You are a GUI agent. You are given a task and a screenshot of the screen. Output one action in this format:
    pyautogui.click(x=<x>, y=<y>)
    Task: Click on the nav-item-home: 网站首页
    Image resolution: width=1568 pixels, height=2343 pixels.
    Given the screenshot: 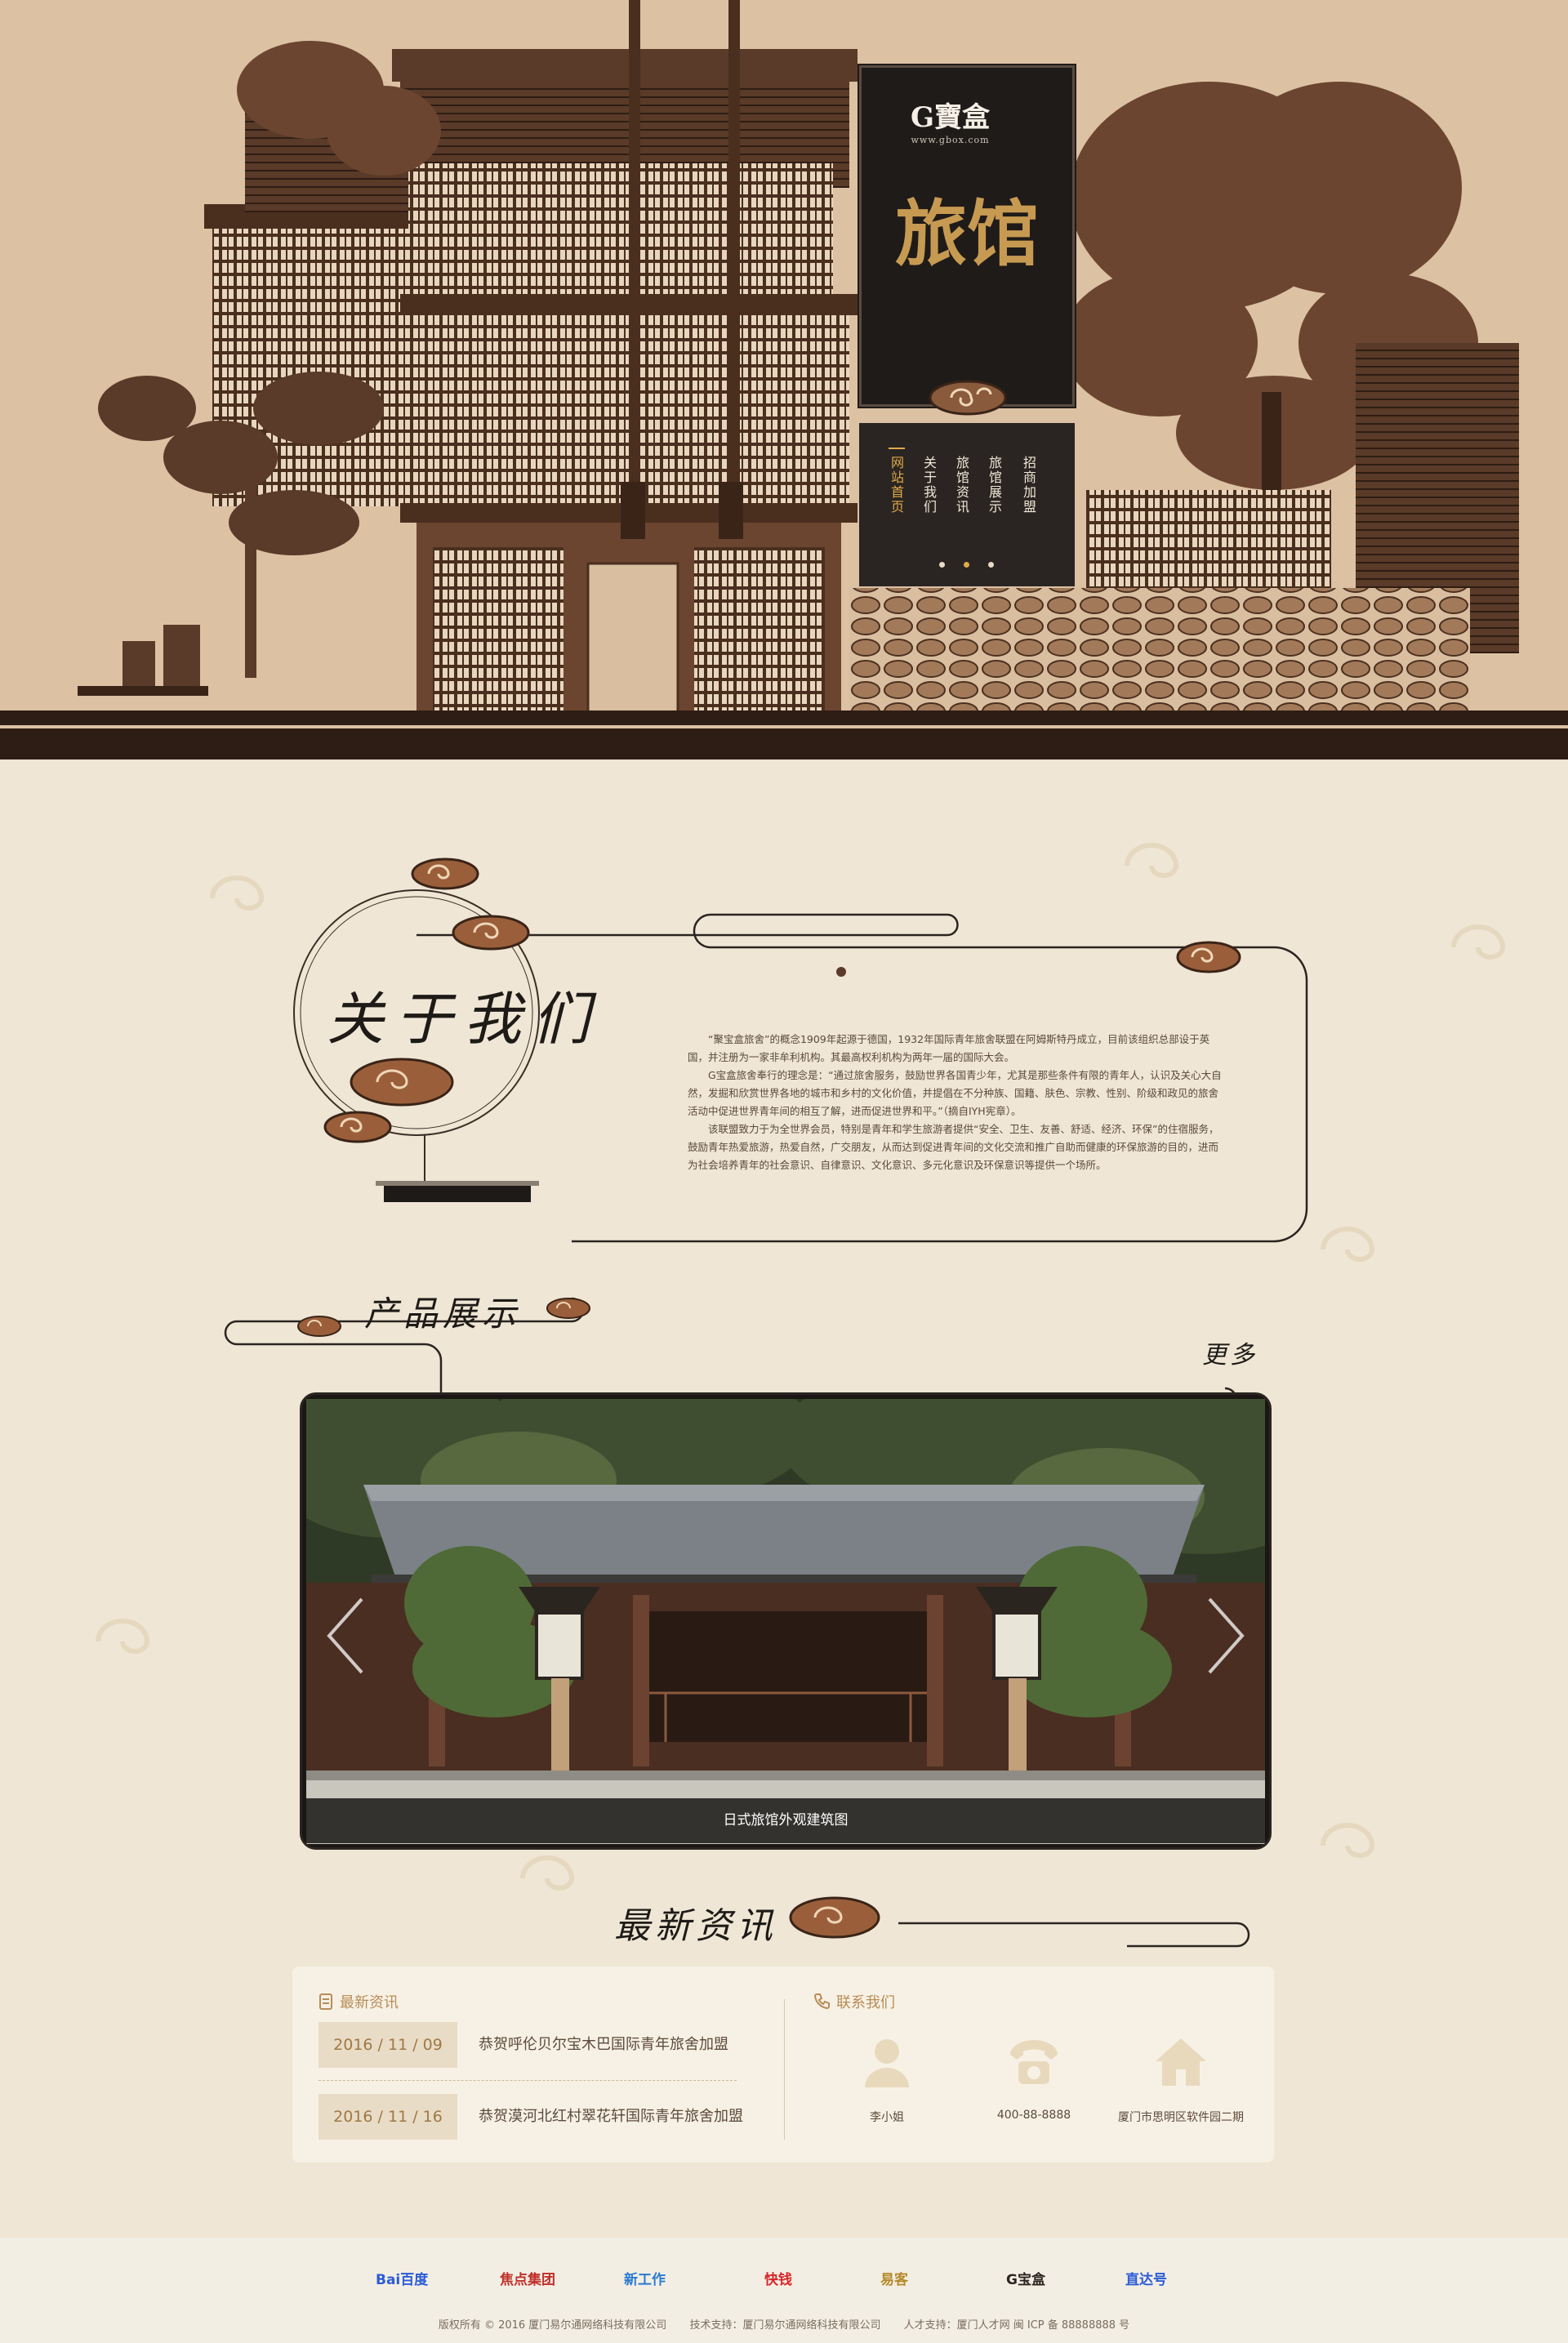 What is the action you would take?
    pyautogui.click(x=897, y=485)
    